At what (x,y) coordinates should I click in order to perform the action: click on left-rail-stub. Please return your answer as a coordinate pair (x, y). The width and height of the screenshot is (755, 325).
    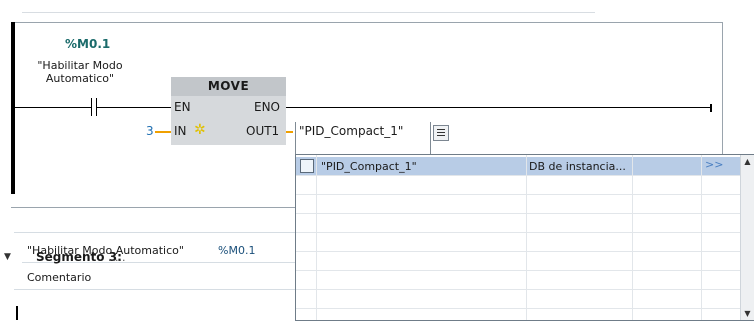
    Looking at the image, I should click on (17, 313).